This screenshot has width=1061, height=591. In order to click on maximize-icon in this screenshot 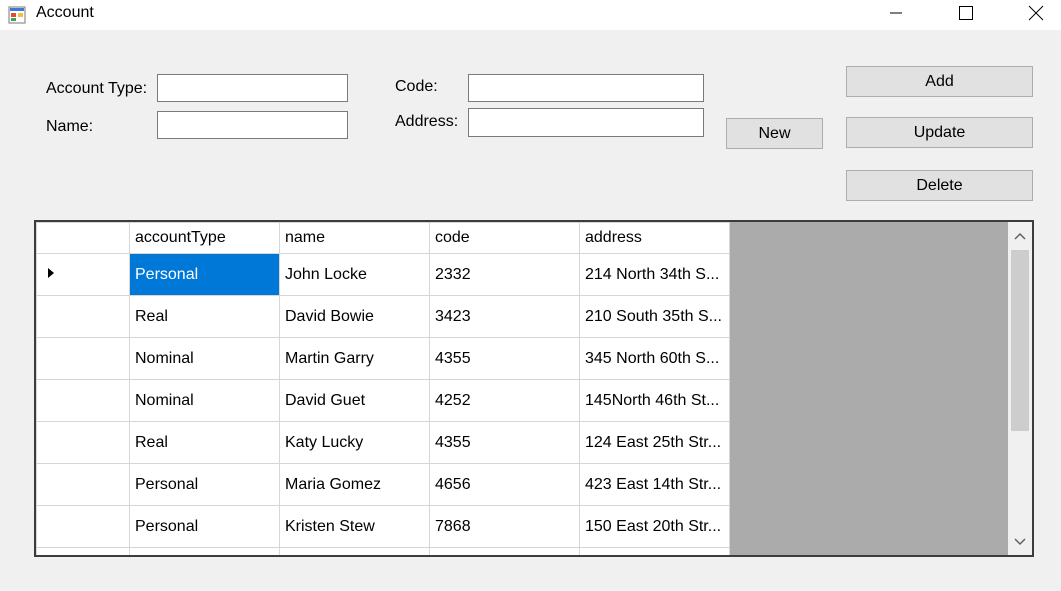, I will do `click(966, 15)`.